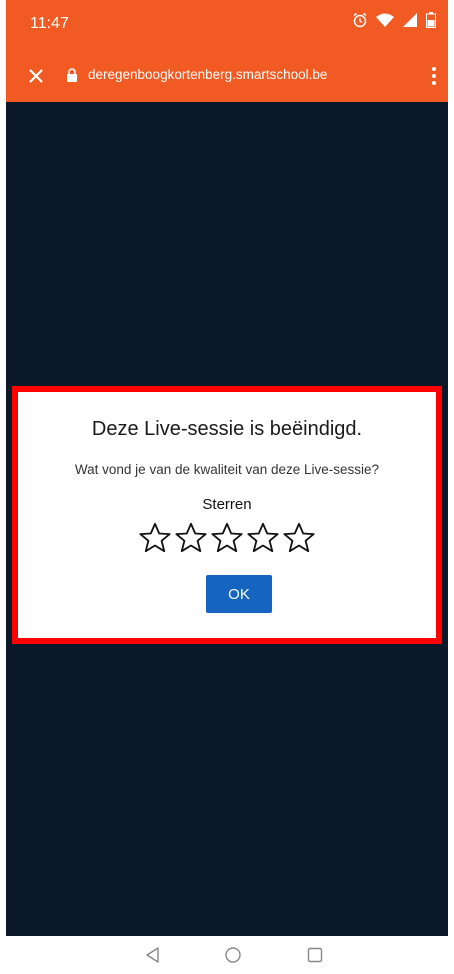 This screenshot has height=974, width=454. Describe the element at coordinates (385, 20) in the screenshot. I see `wifi-icon` at that location.